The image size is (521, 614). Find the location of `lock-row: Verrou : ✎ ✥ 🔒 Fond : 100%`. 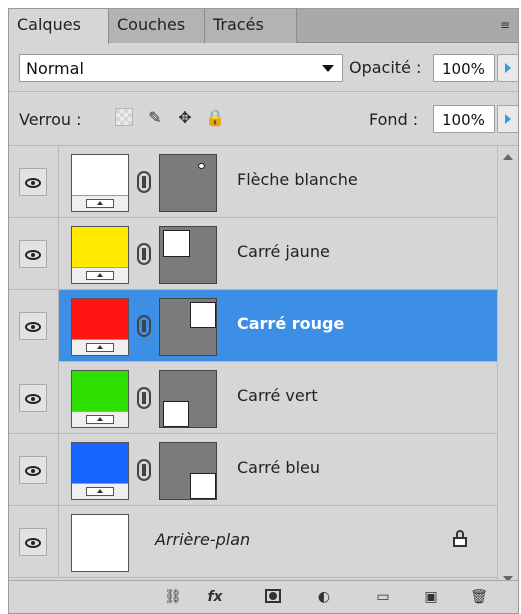

lock-row: Verrou : ✎ ✥ 🔒 Fond : 100% is located at coordinates (263, 119).